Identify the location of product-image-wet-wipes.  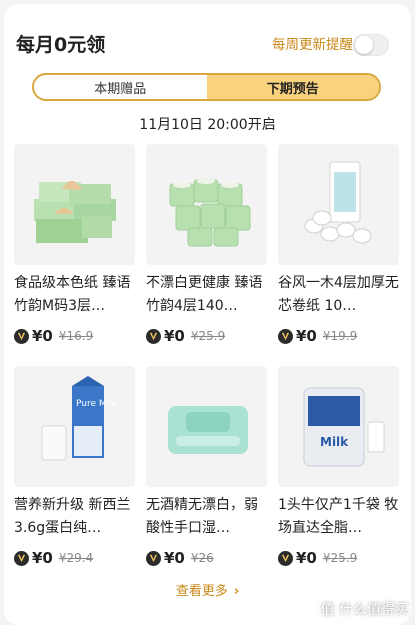
(206, 426).